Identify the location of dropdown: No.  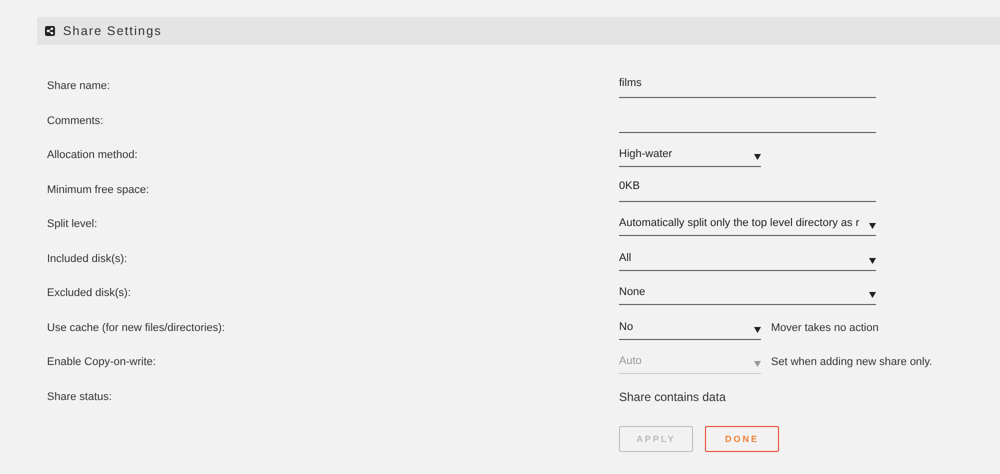
(690, 328).